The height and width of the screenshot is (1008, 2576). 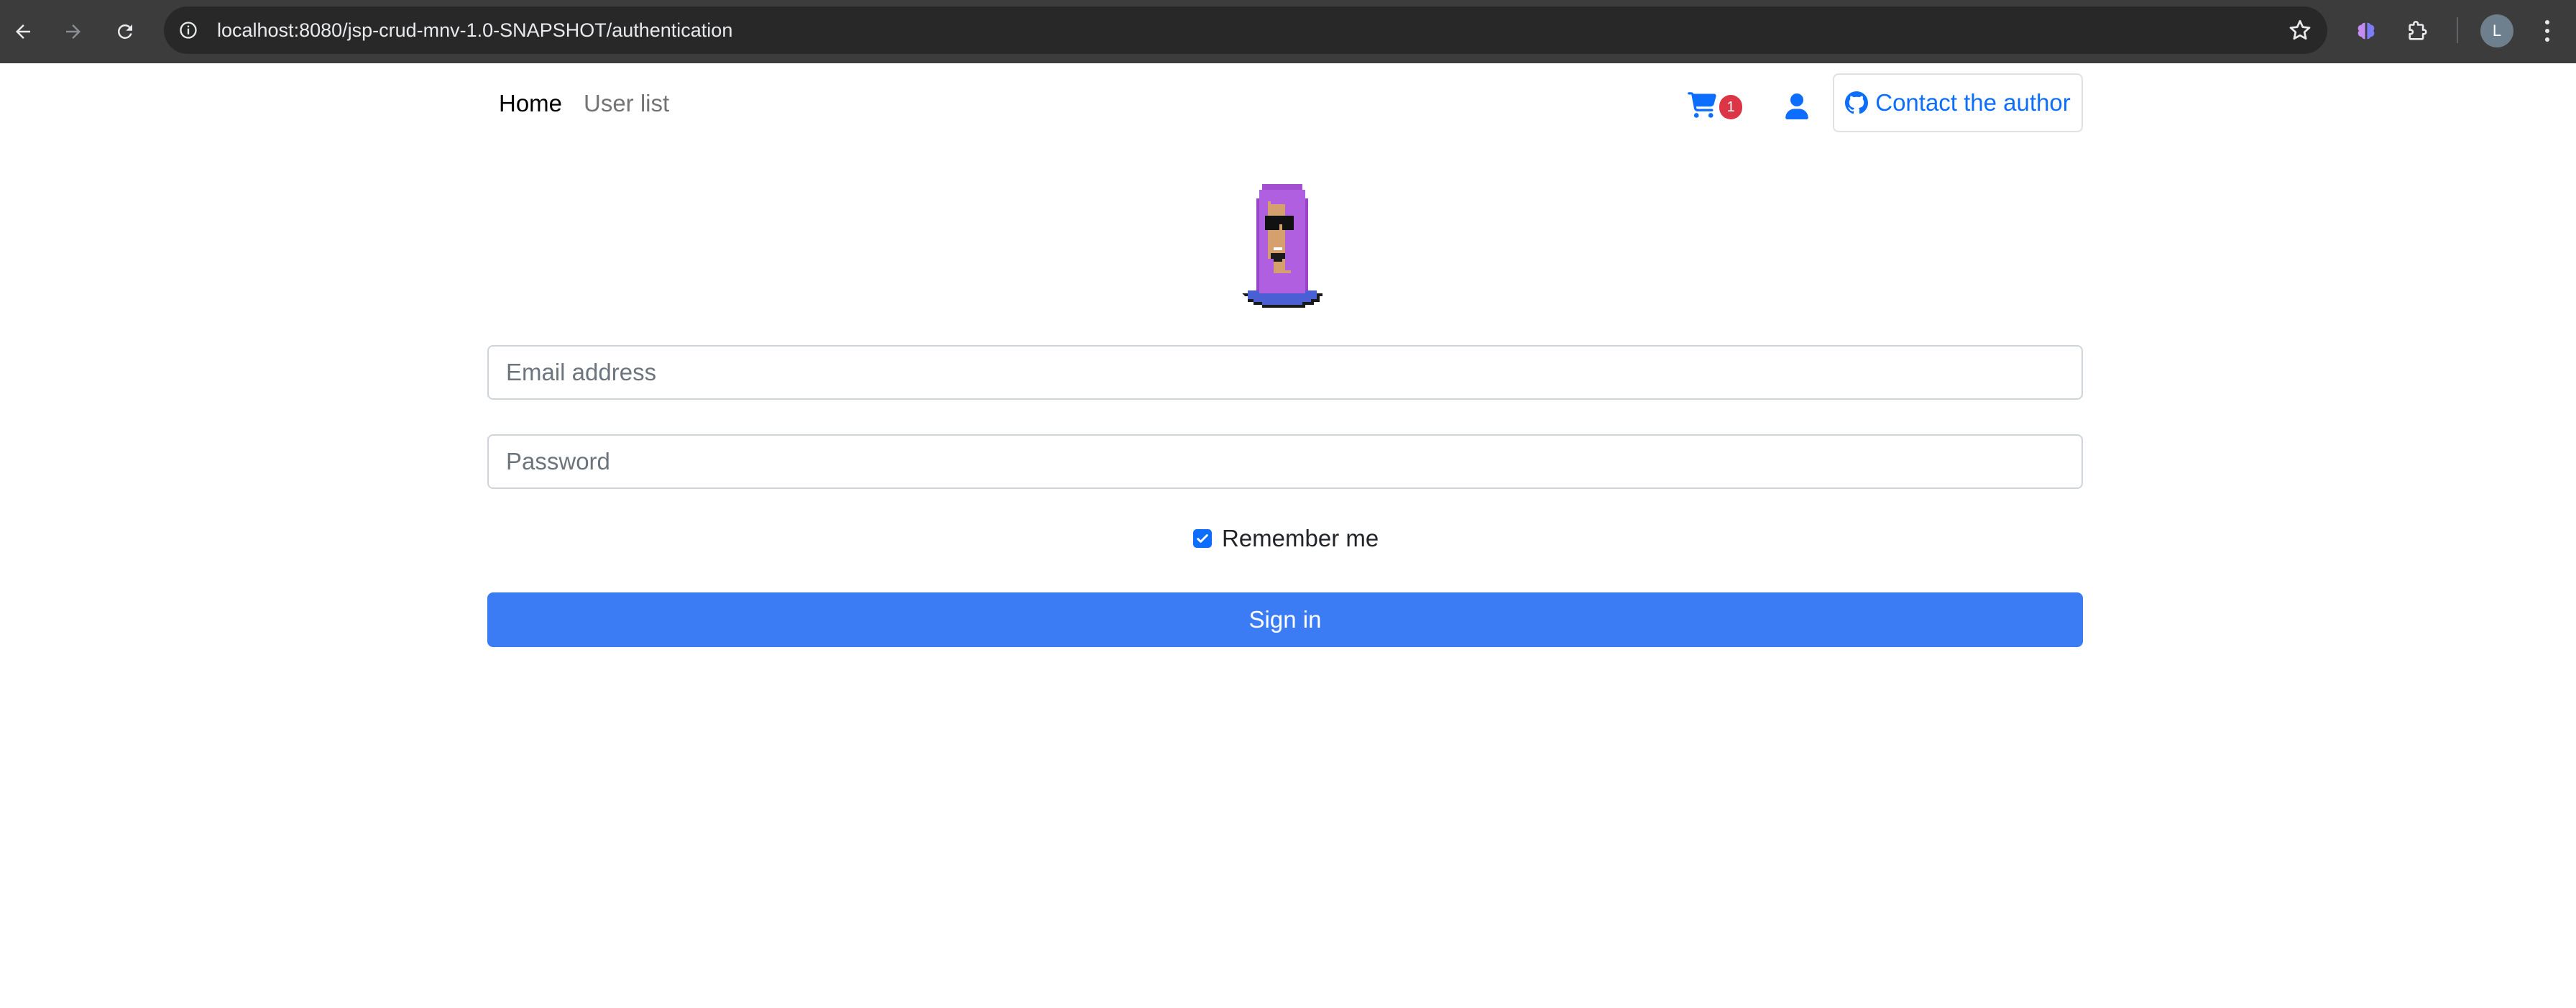 What do you see at coordinates (2418, 31) in the screenshot?
I see `puzzle-icon` at bounding box center [2418, 31].